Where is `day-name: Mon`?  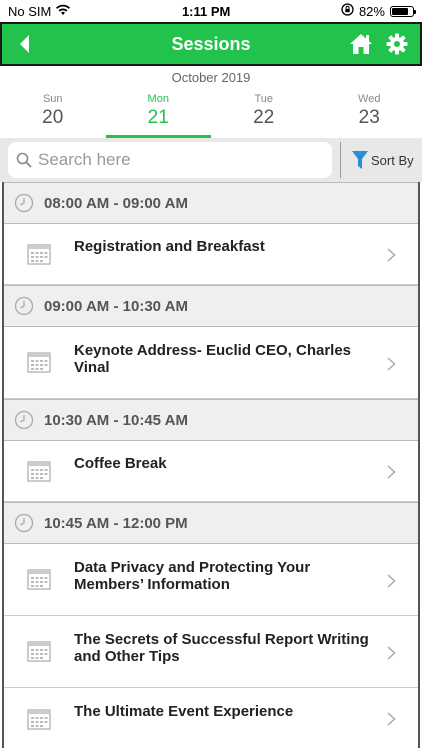
day-name: Mon is located at coordinates (158, 99).